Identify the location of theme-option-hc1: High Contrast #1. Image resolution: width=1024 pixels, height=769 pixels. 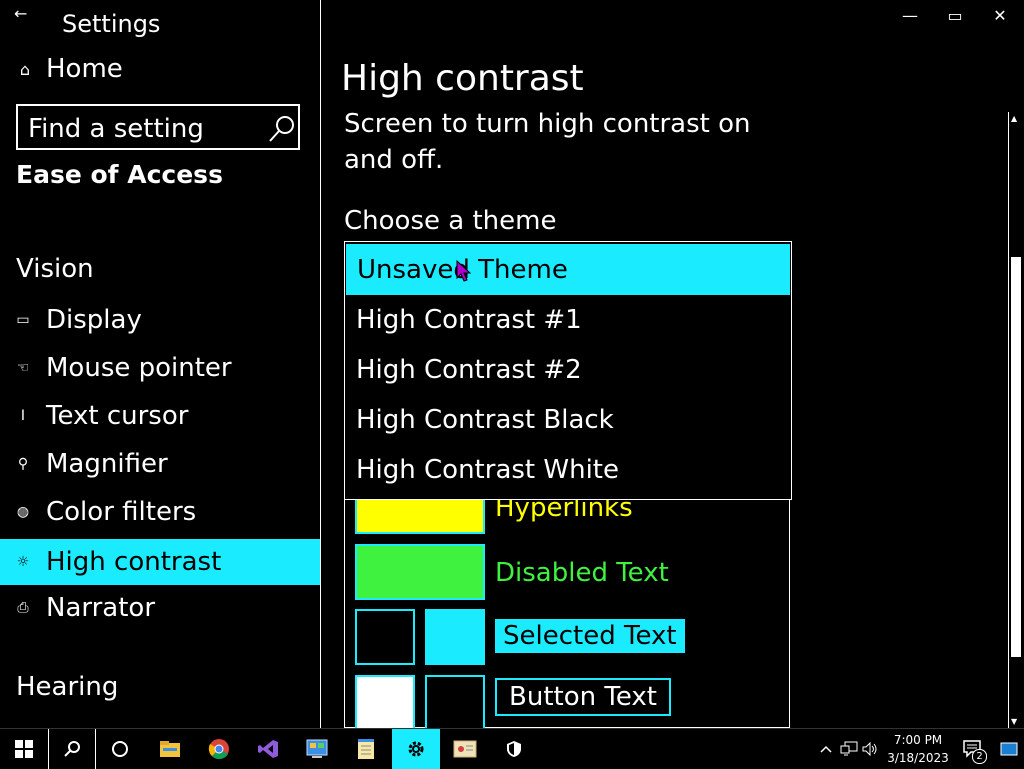
(568, 320).